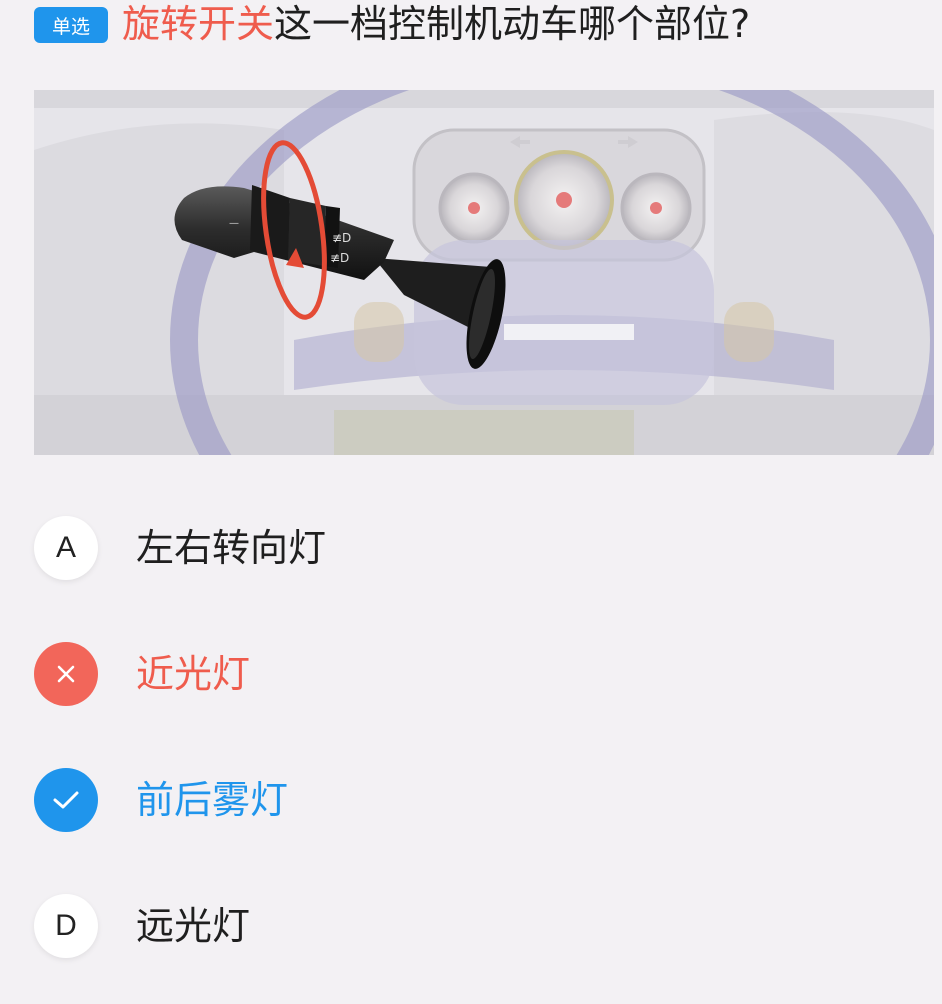 The image size is (942, 1004). I want to click on option-marker-c, so click(66, 800).